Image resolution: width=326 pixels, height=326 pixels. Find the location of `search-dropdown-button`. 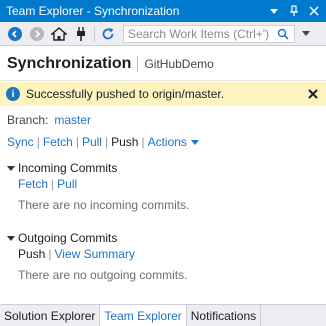

search-dropdown-button is located at coordinates (306, 34).